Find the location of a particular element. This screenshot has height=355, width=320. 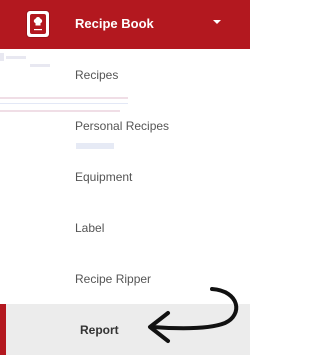

active-indicator is located at coordinates (3, 329).